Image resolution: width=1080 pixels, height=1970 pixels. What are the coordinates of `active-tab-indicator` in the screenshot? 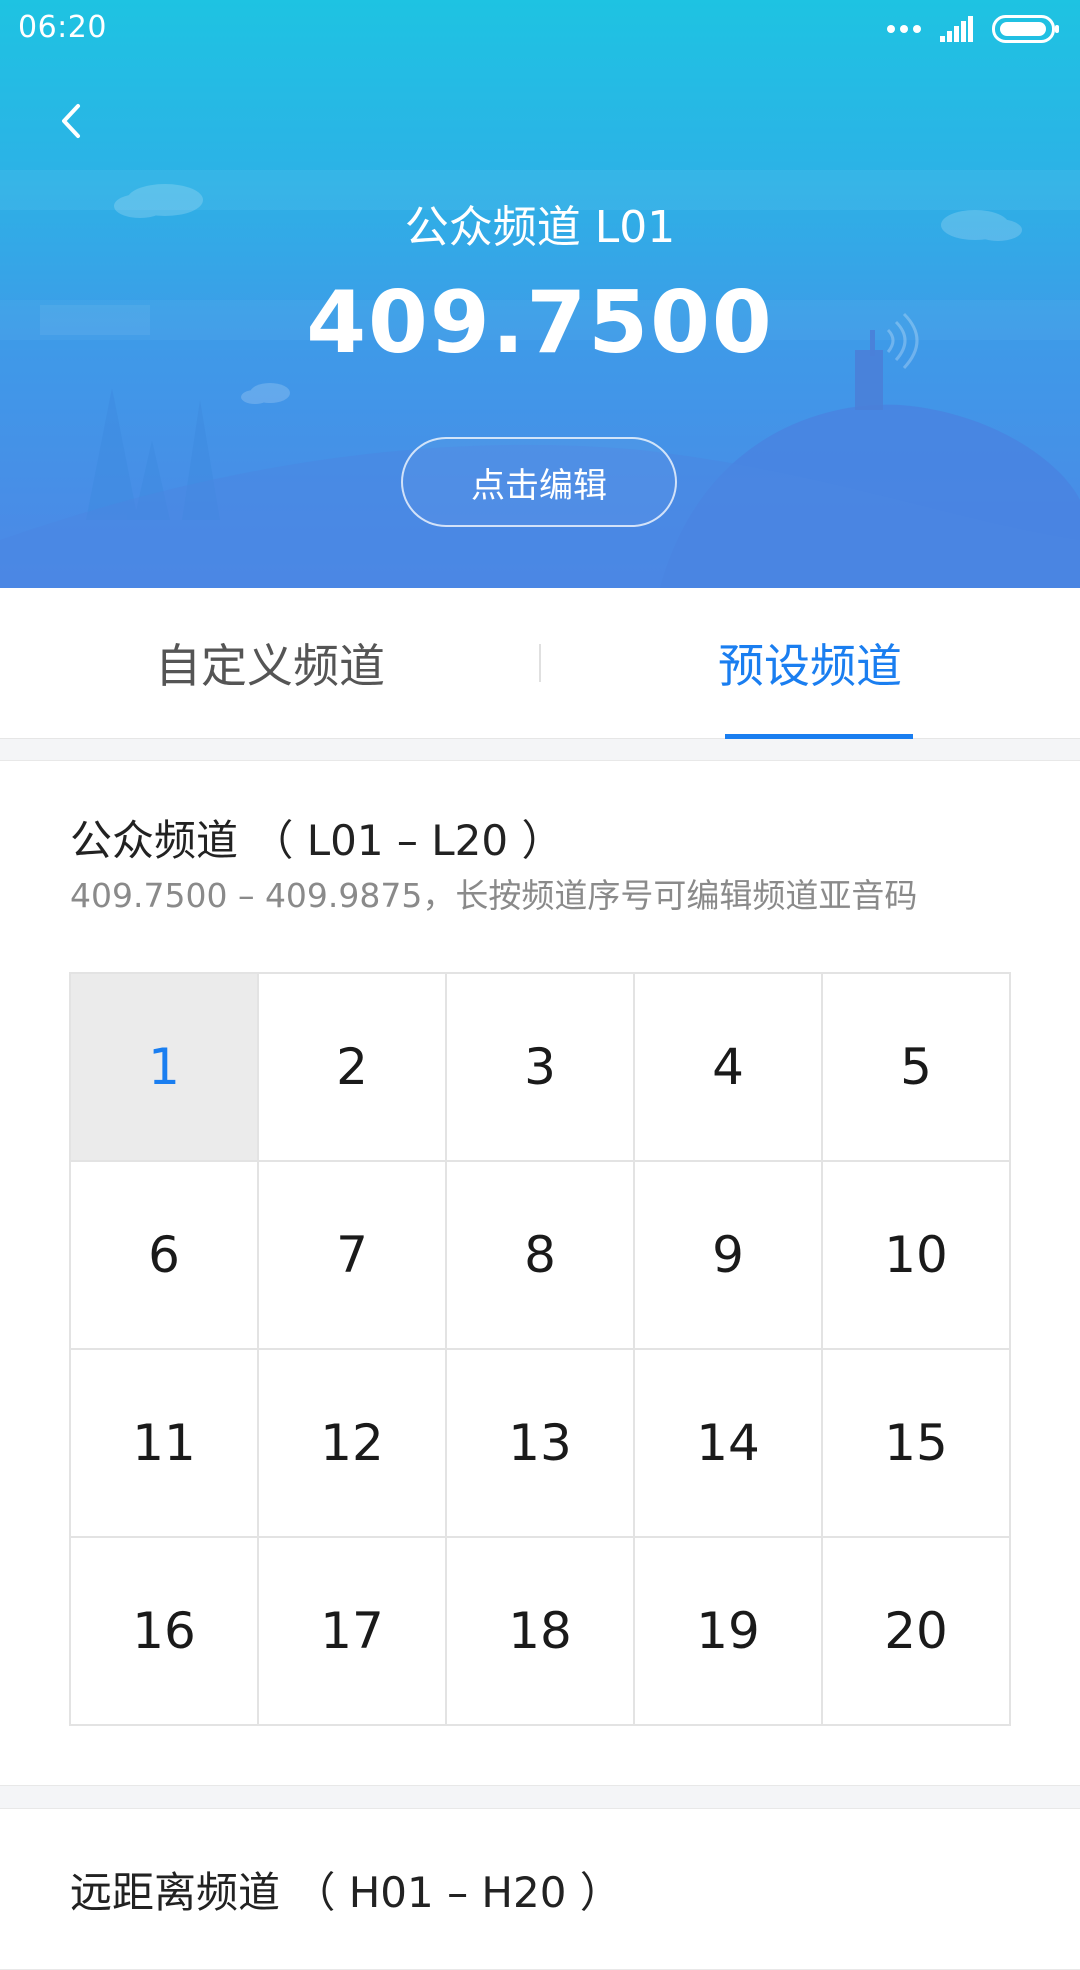 It's located at (819, 736).